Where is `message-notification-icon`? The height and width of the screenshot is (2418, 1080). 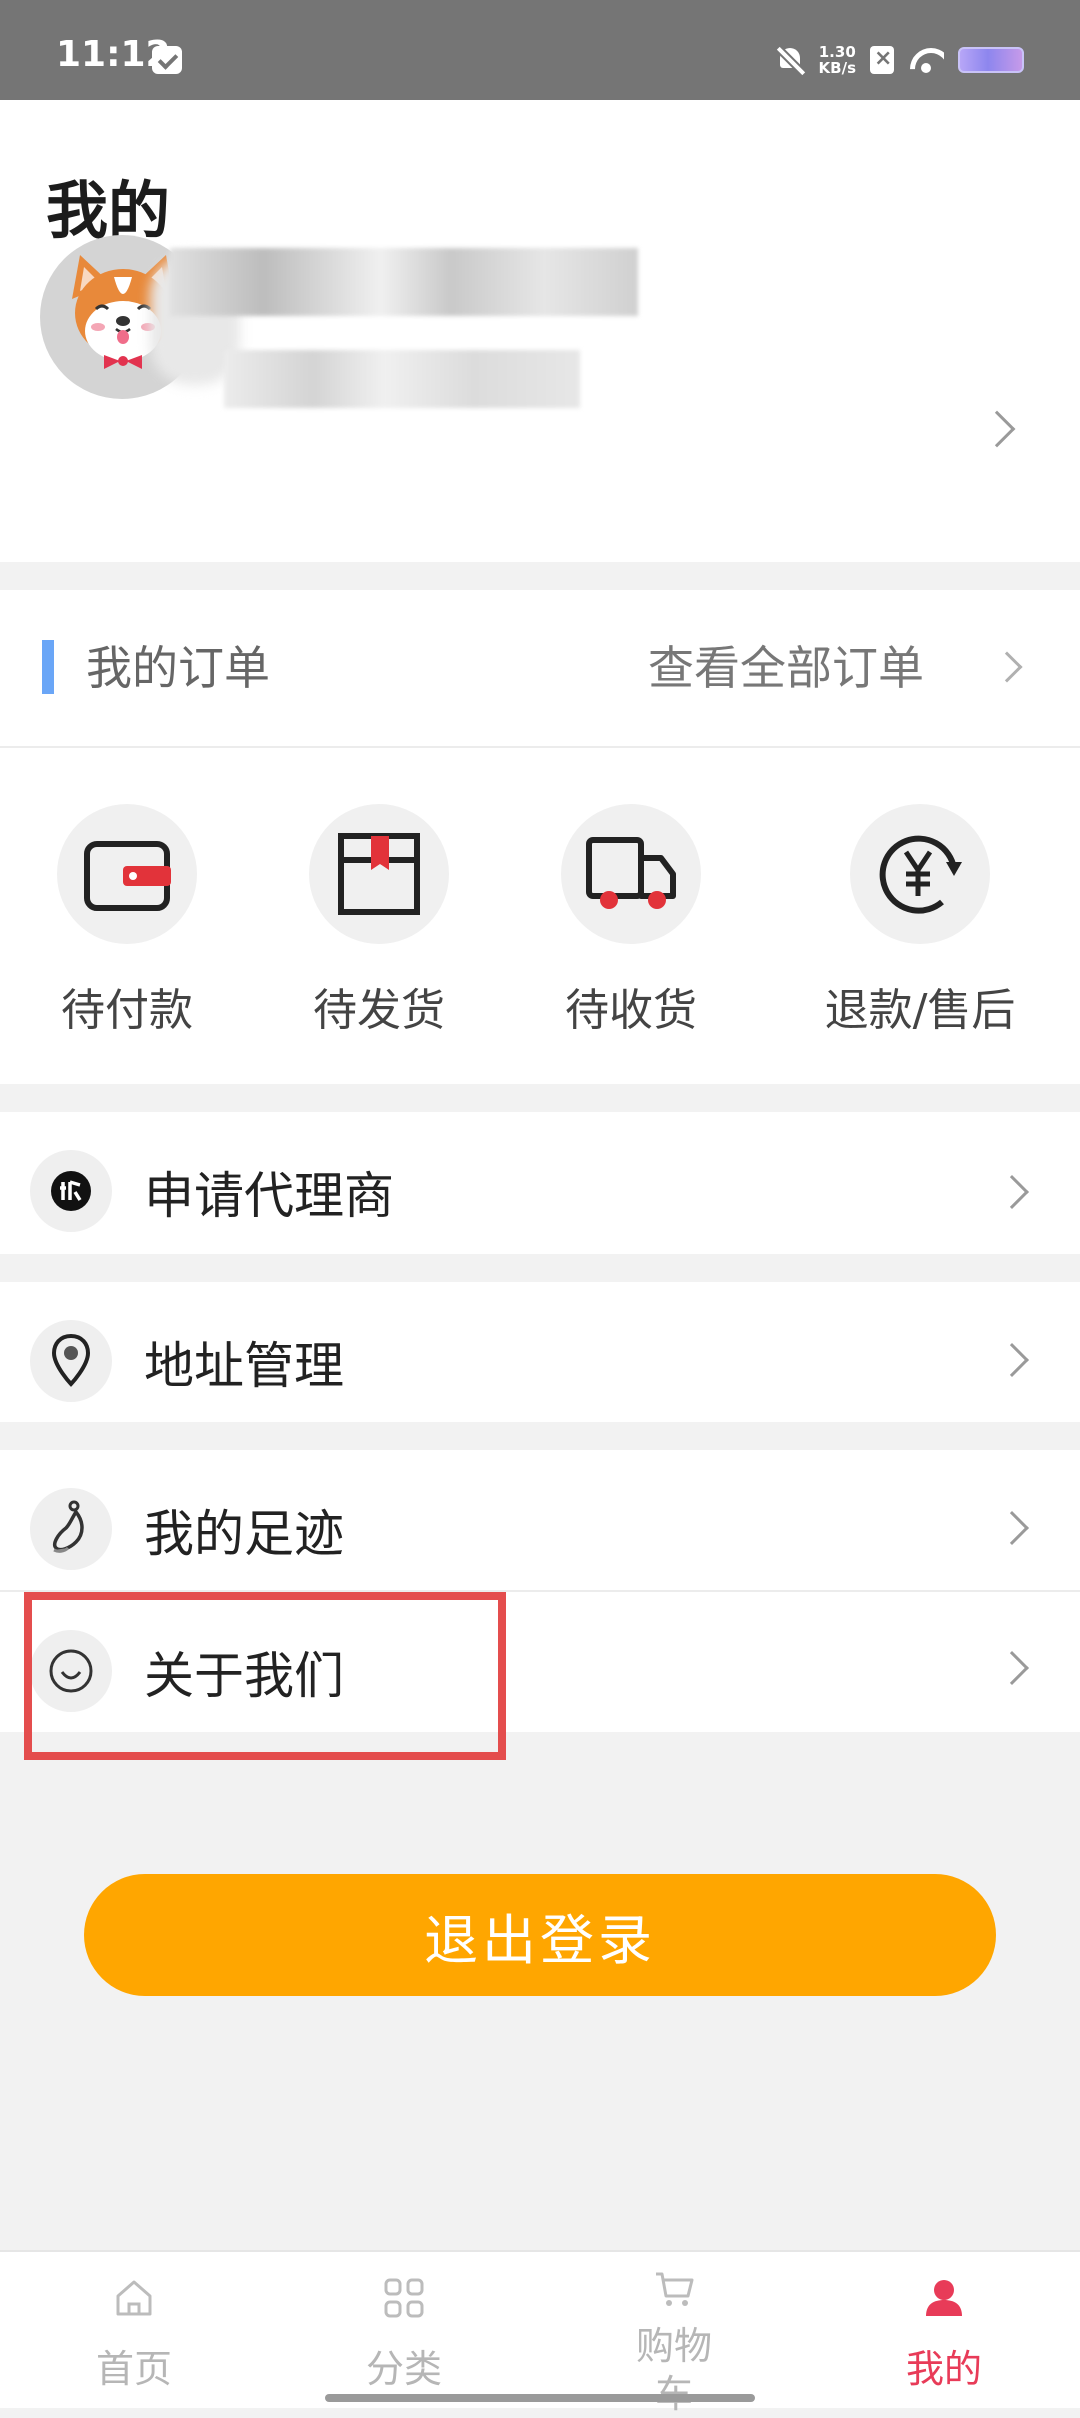 message-notification-icon is located at coordinates (167, 60).